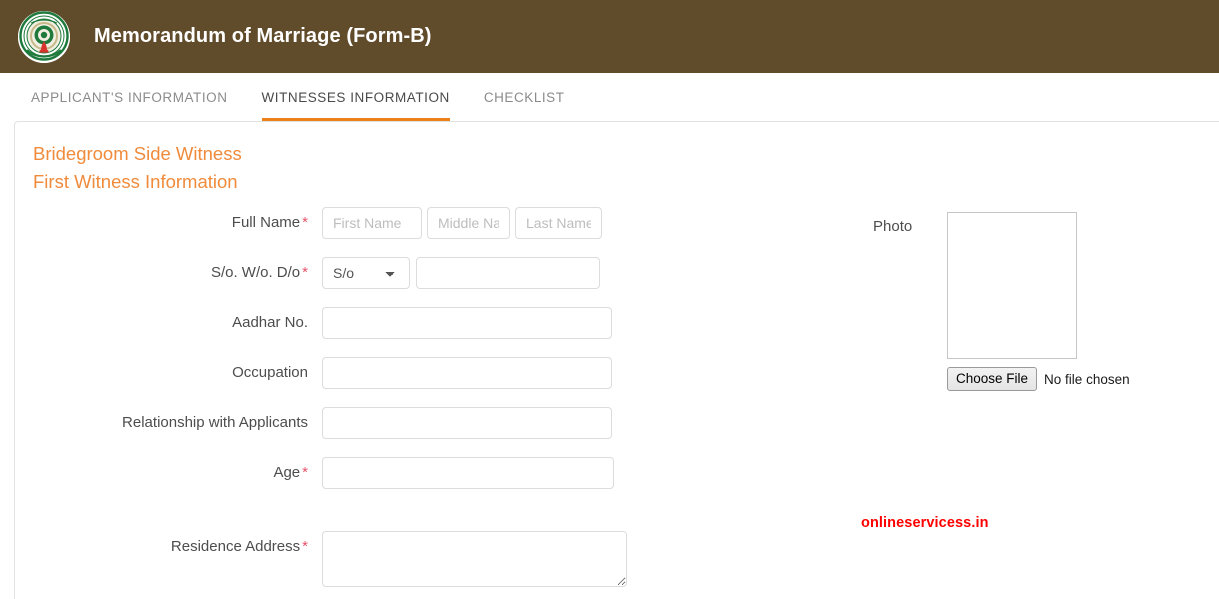 This screenshot has height=599, width=1219. What do you see at coordinates (137, 153) in the screenshot?
I see `section-heading-line1: Bridegroom Side Witness` at bounding box center [137, 153].